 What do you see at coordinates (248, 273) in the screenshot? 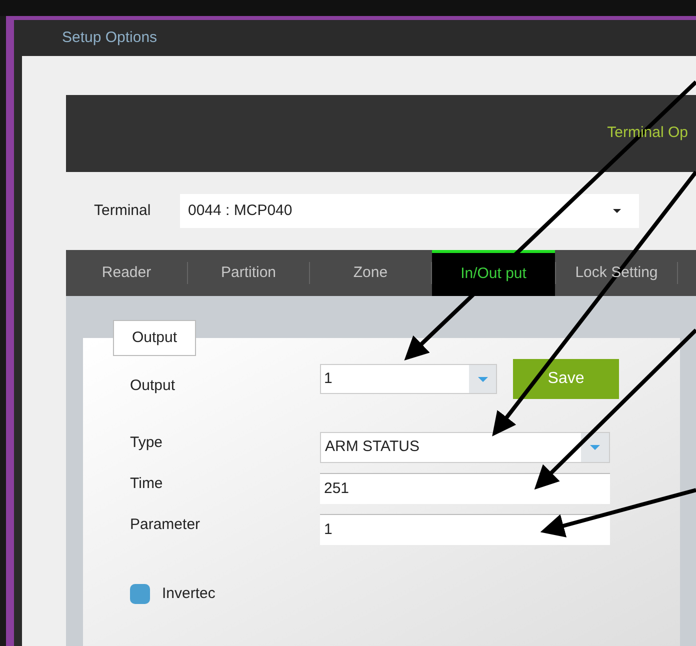
I see `tab: Partition` at bounding box center [248, 273].